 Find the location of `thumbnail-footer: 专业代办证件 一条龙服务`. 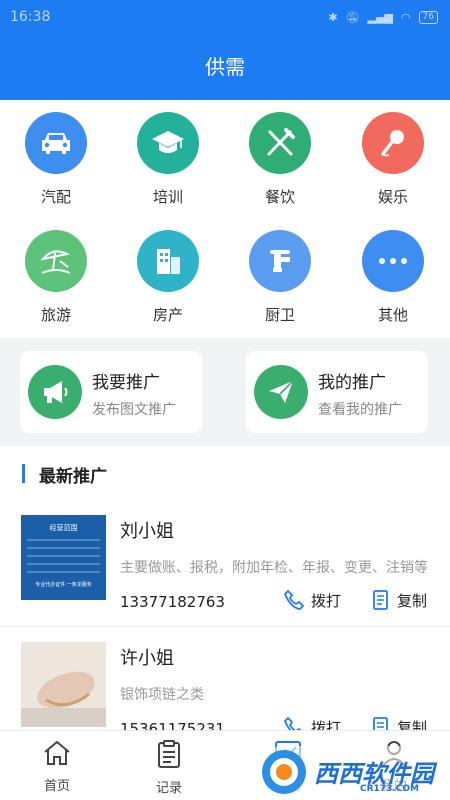

thumbnail-footer: 专业代办证件 一条龙服务 is located at coordinates (63, 585).